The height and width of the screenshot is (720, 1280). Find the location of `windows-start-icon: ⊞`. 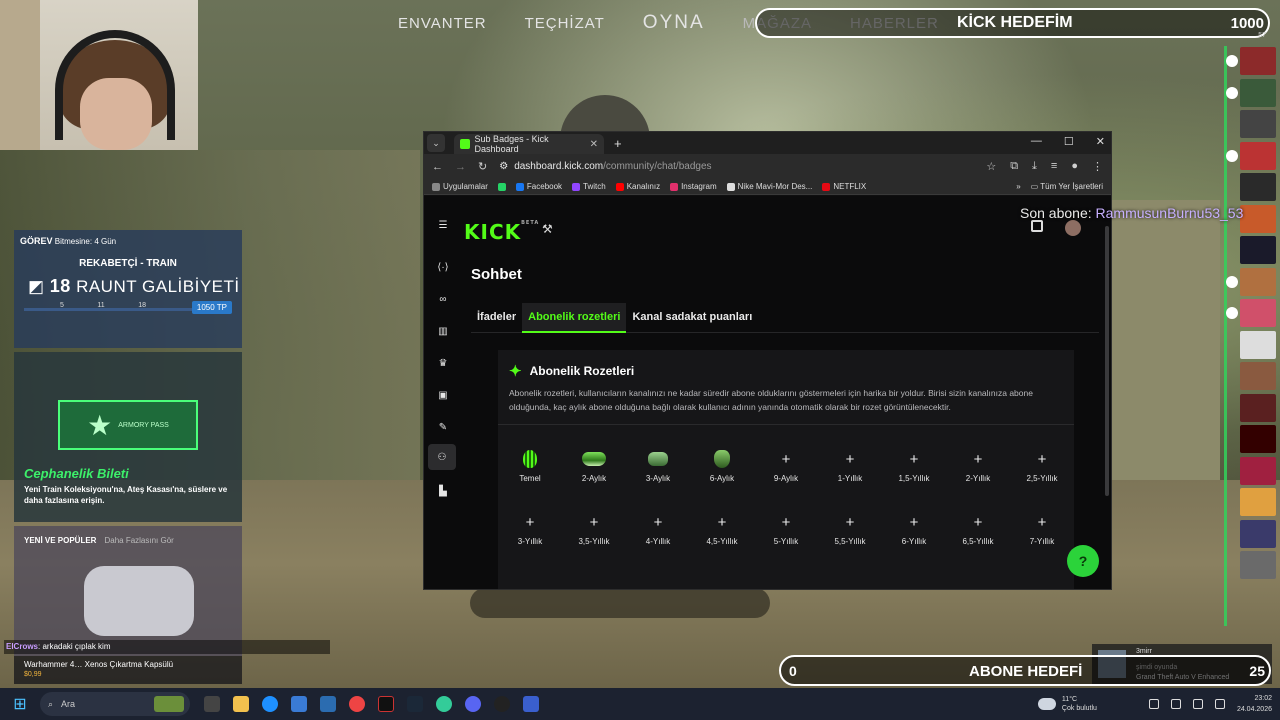

windows-start-icon: ⊞ is located at coordinates (20, 704).